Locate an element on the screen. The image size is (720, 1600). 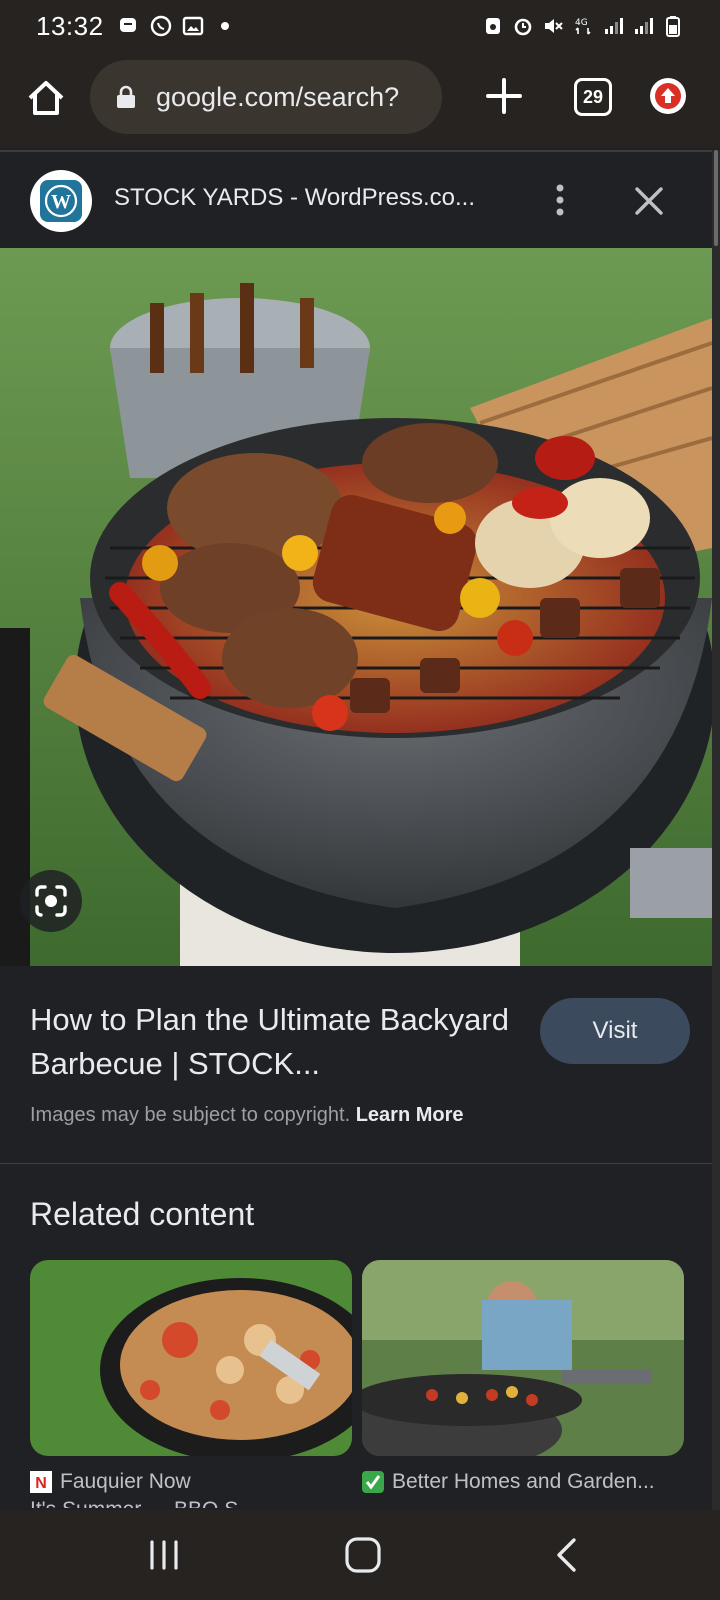
wordpress-w-icon: W is located at coordinates (61, 201).